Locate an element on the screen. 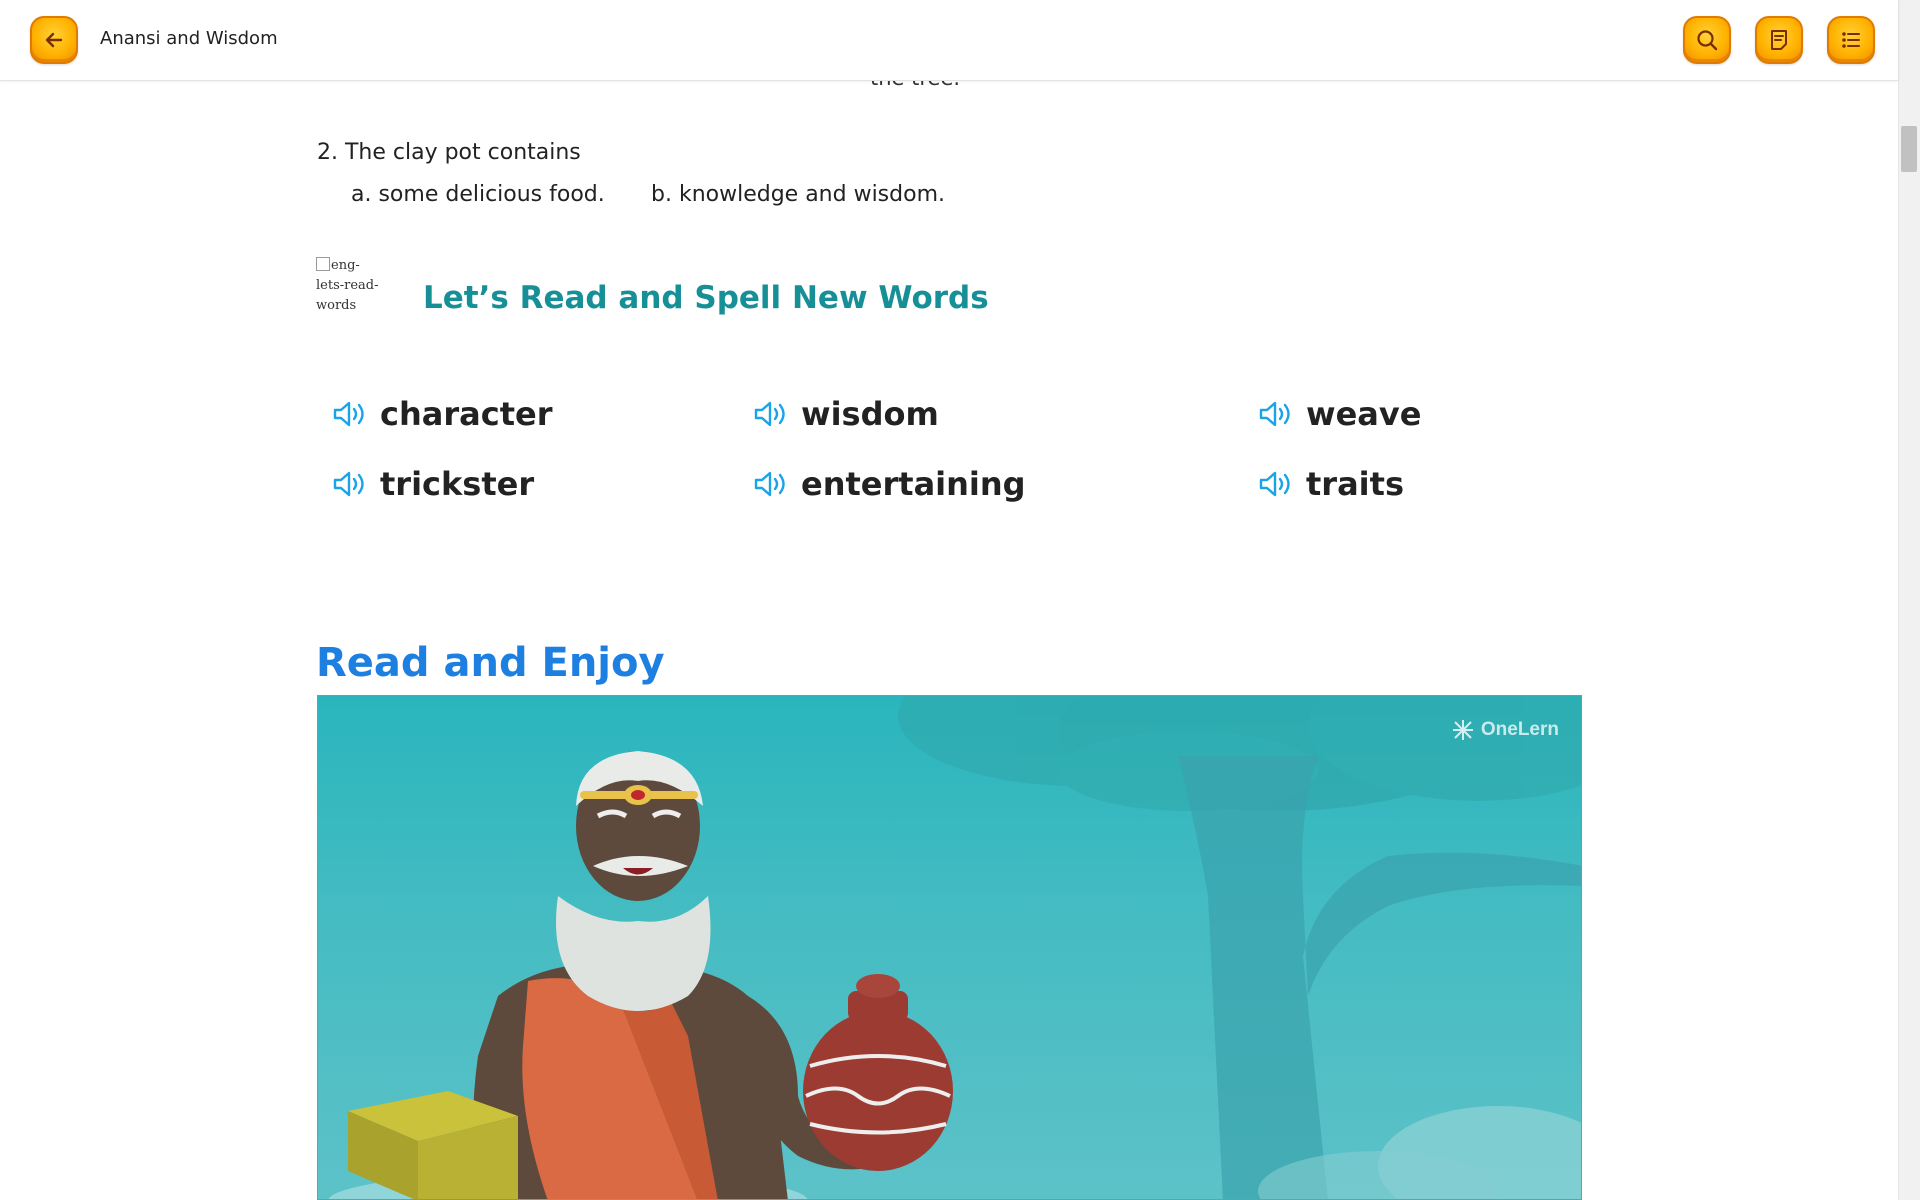 This screenshot has width=1920, height=1200. question-text: 2. The clay pot contains is located at coordinates (449, 152).